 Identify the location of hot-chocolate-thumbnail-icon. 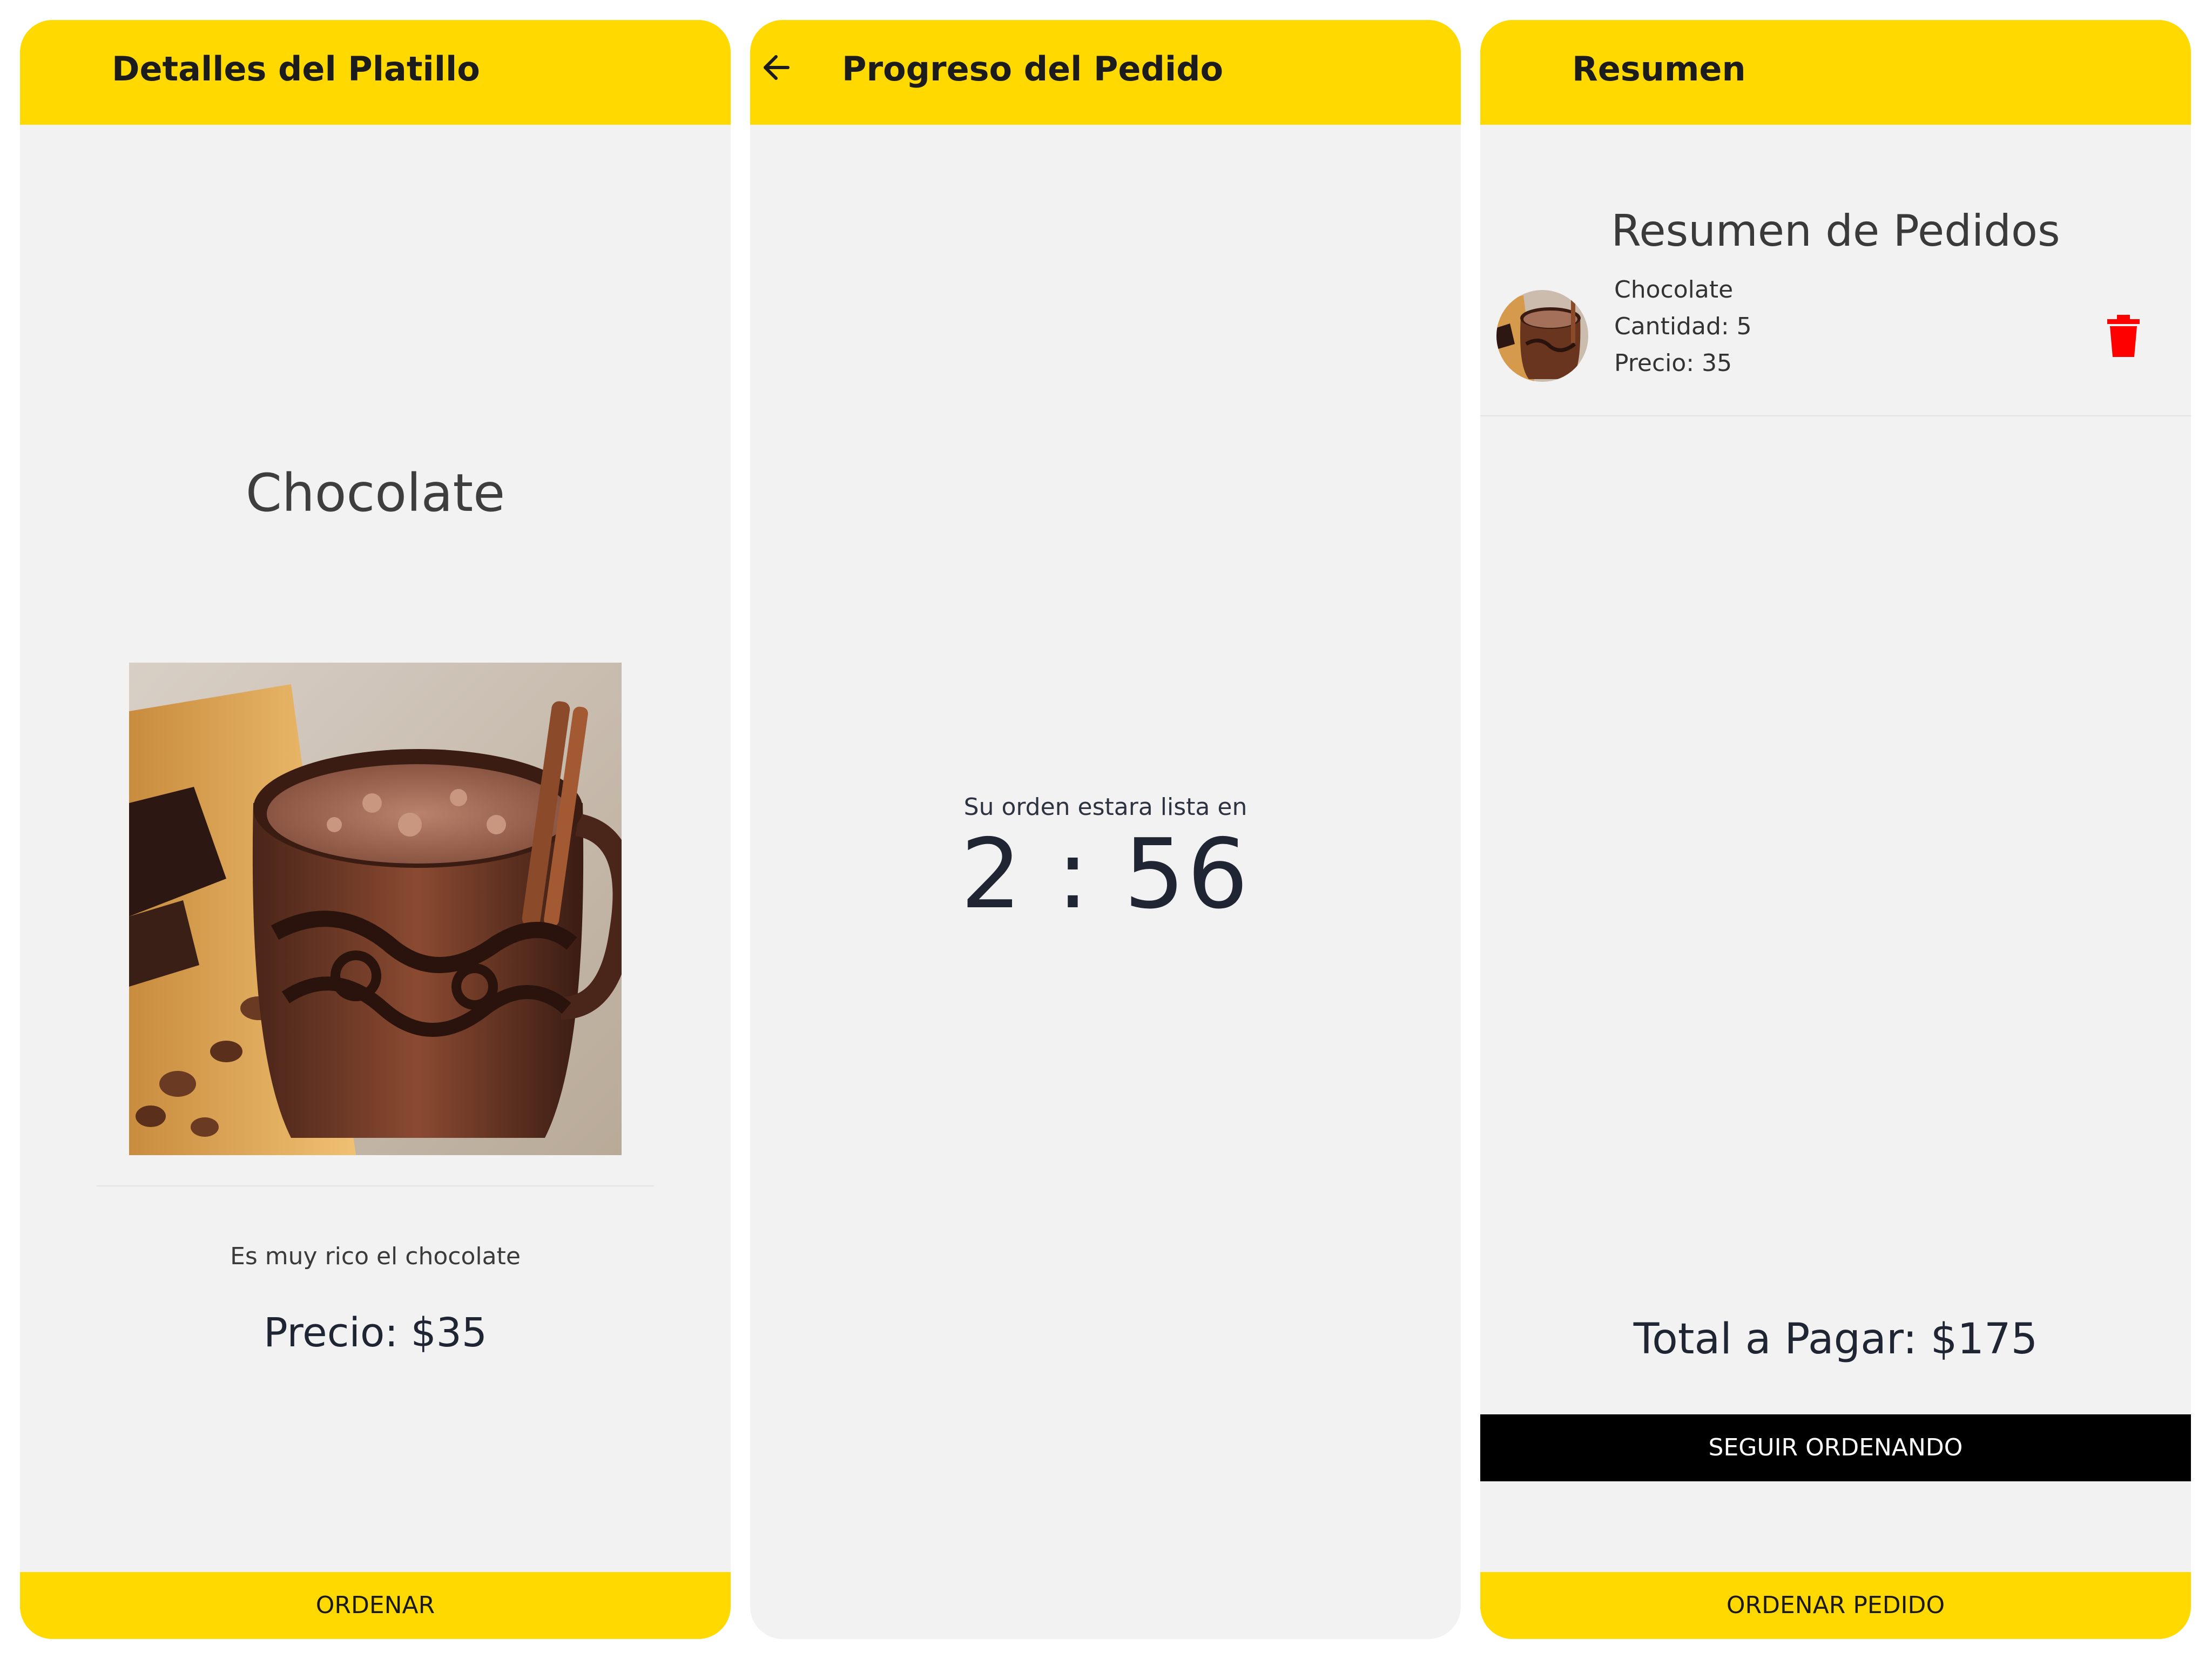
(1542, 336).